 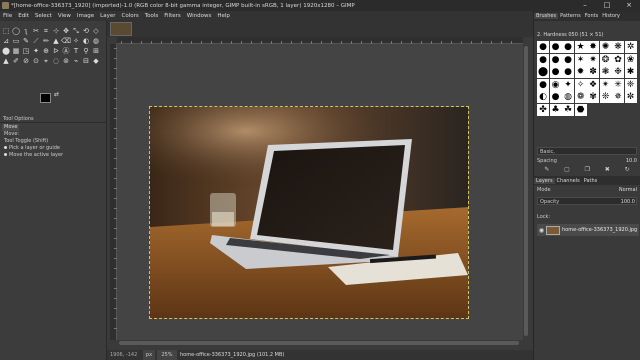 I want to click on brush-preview-icon: ★, so click(x=580, y=47).